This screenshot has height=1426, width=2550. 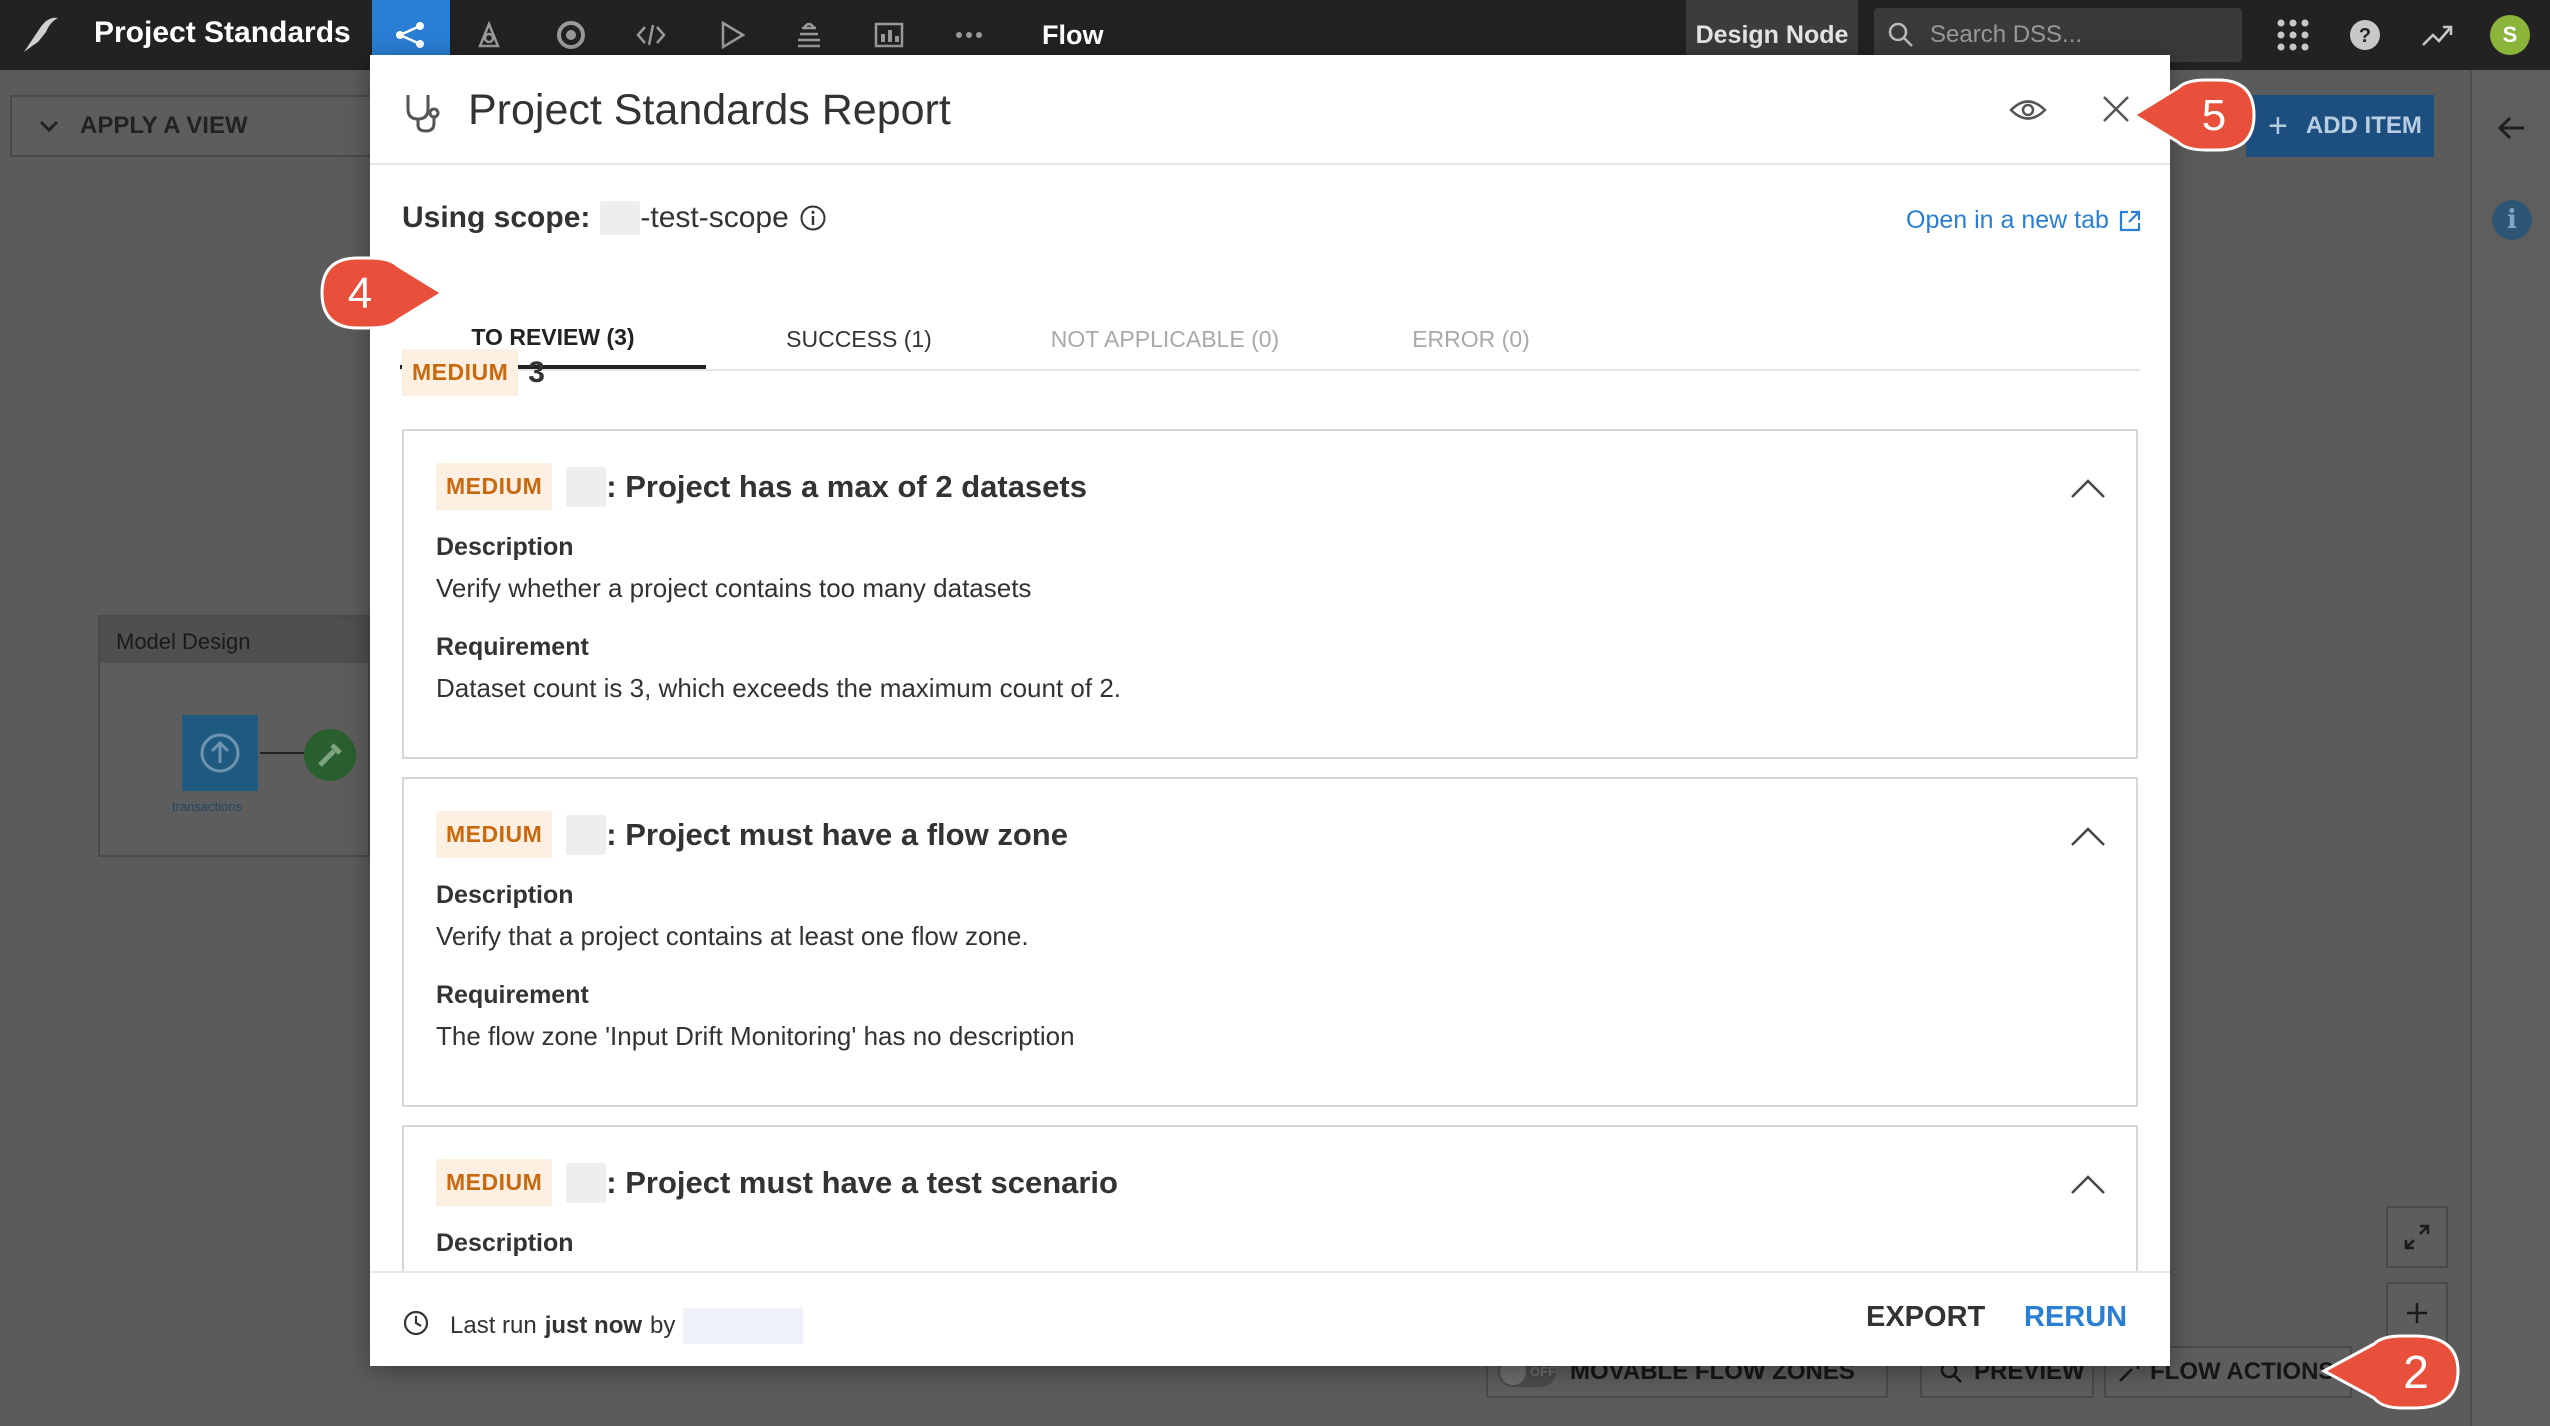 What do you see at coordinates (1471, 339) in the screenshot?
I see `tab-error: ERROR (0)` at bounding box center [1471, 339].